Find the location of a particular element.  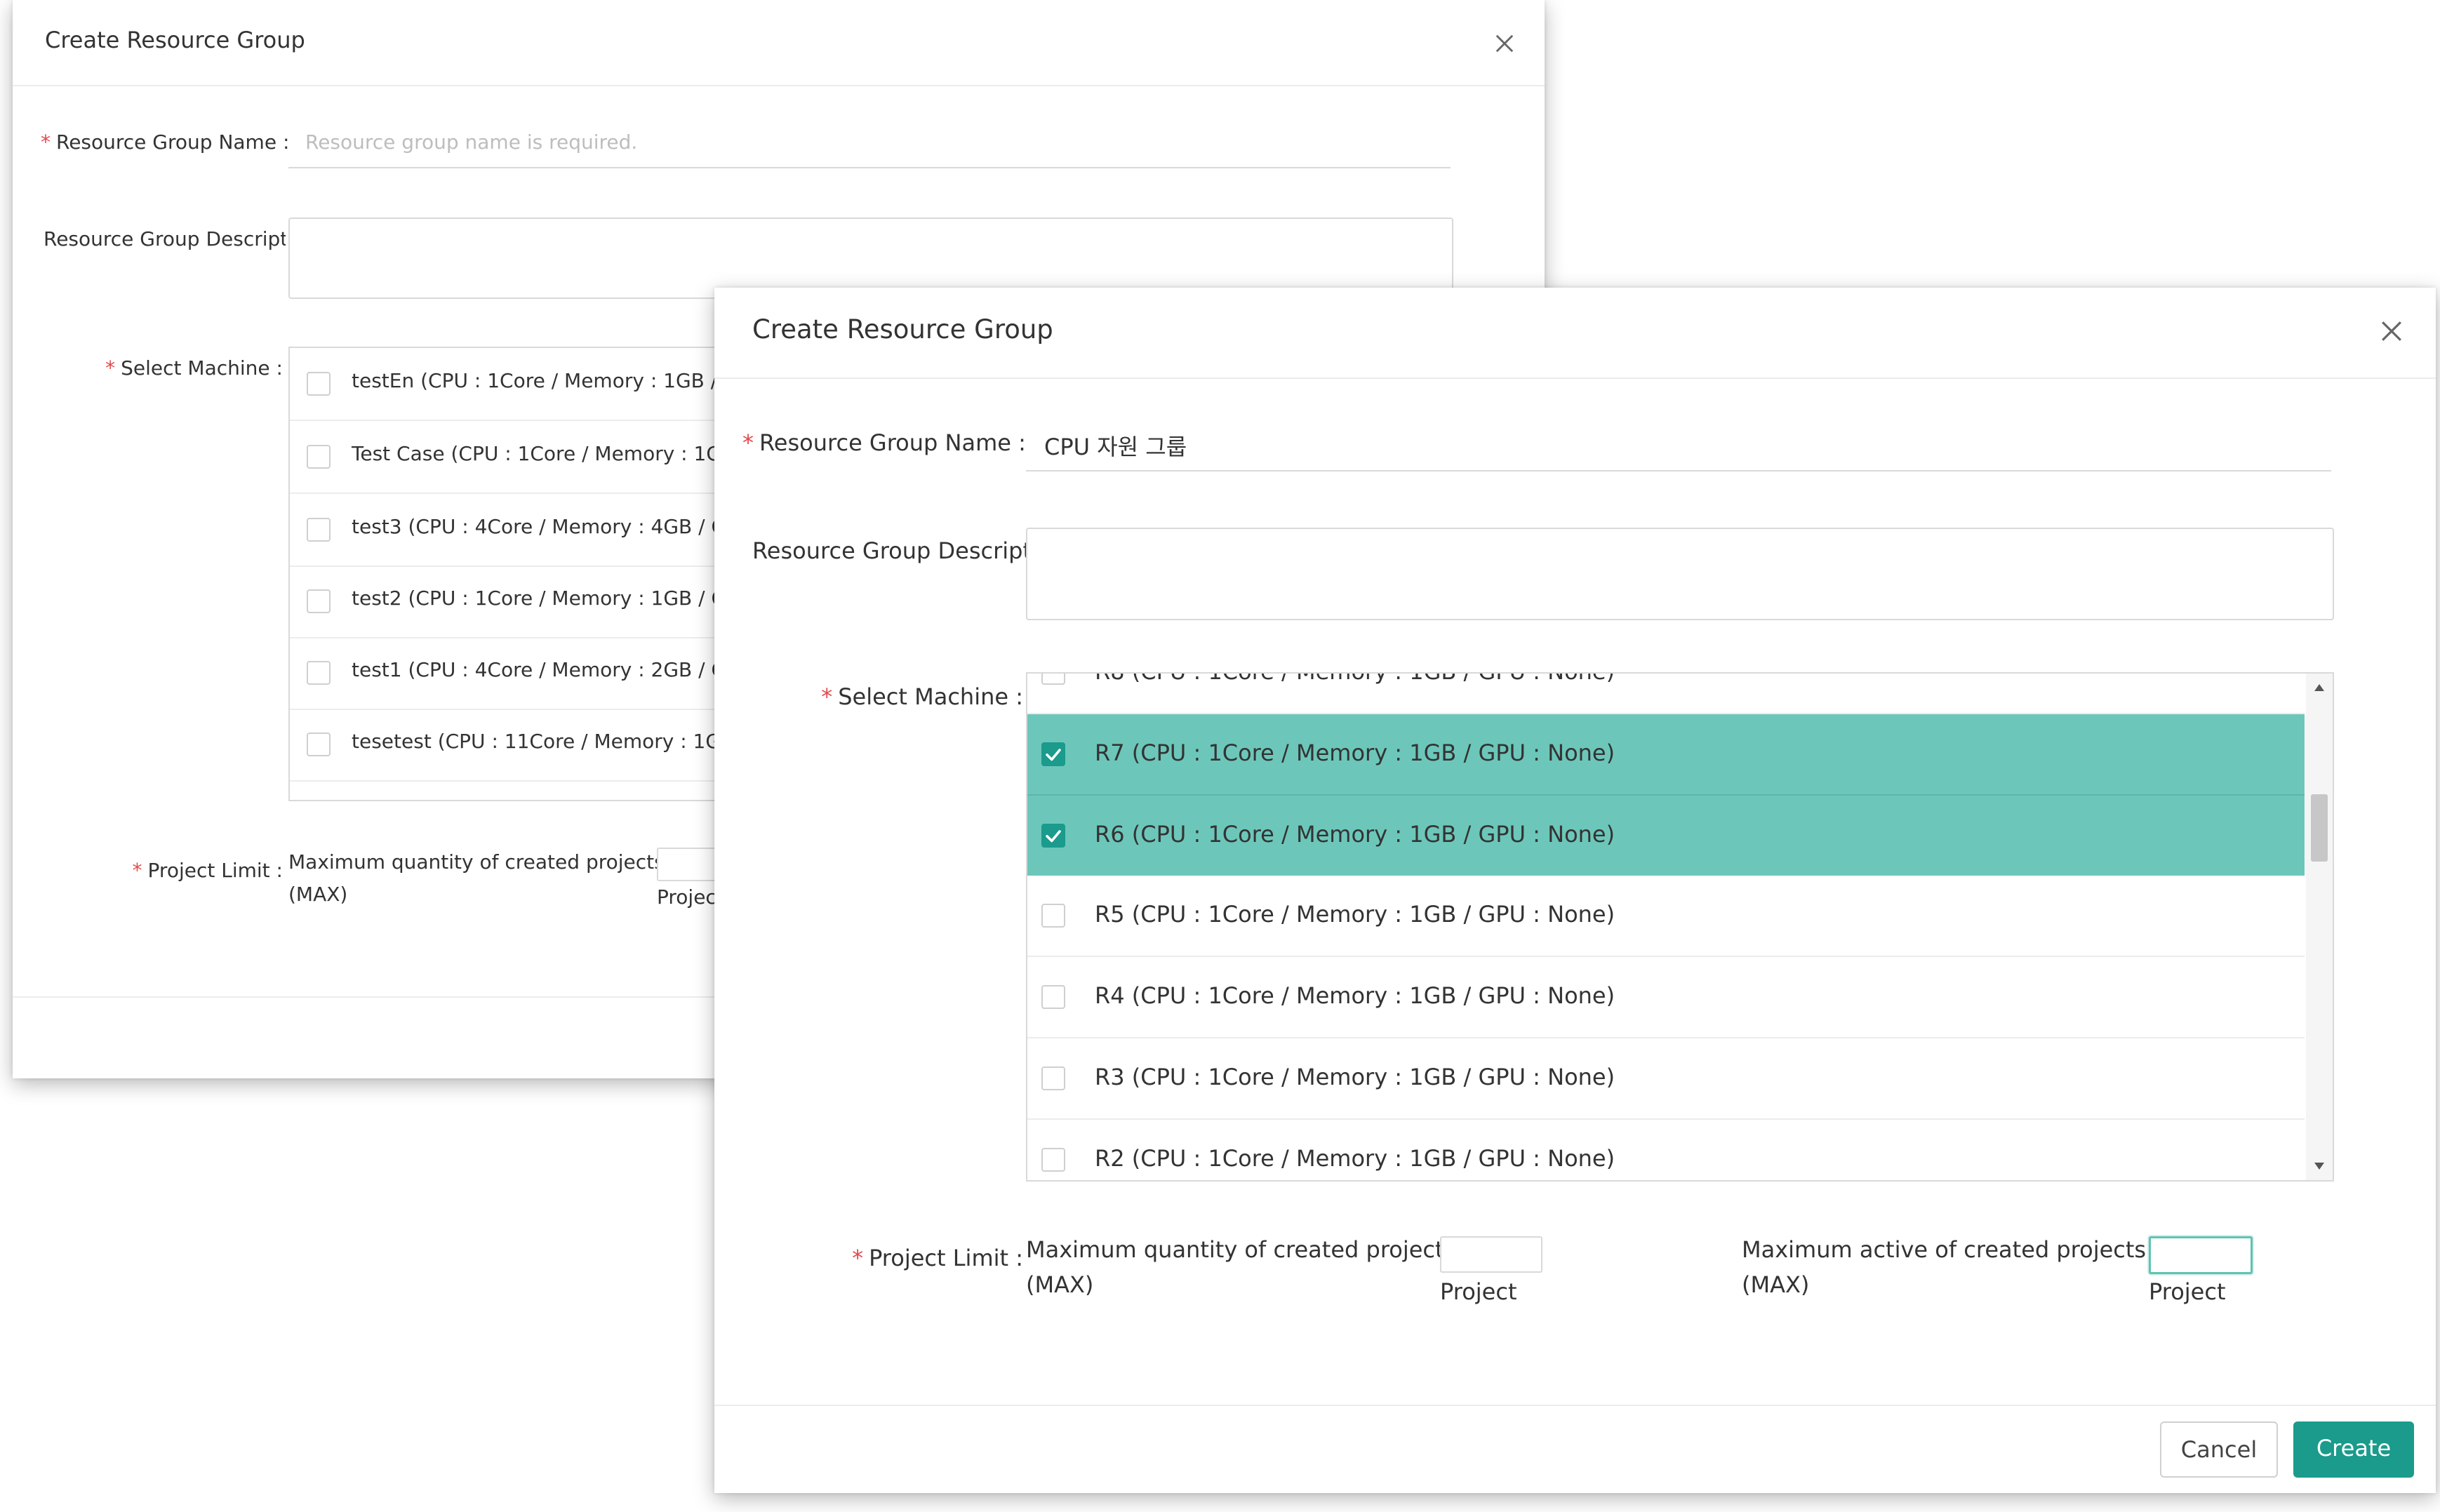

max-quantity-unit-label: Project is located at coordinates (1478, 1291).